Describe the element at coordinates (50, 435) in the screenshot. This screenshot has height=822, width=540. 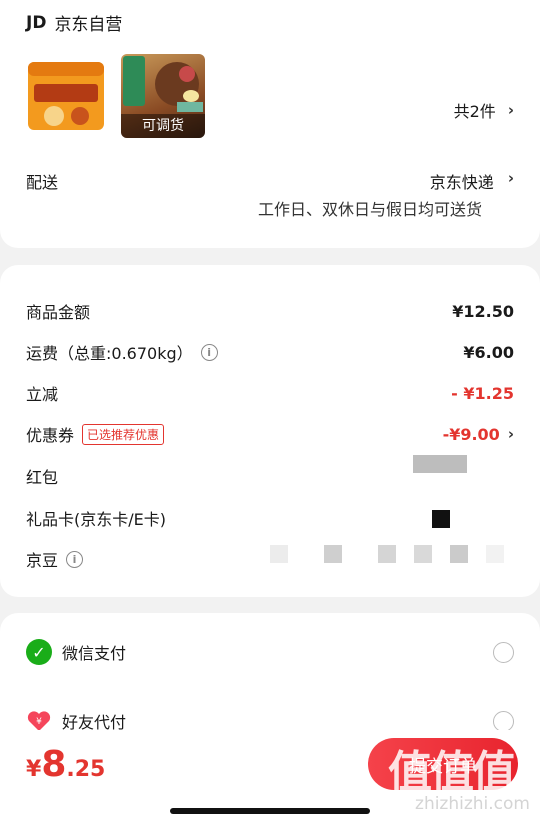
I see `coupon-label: 优惠券` at that location.